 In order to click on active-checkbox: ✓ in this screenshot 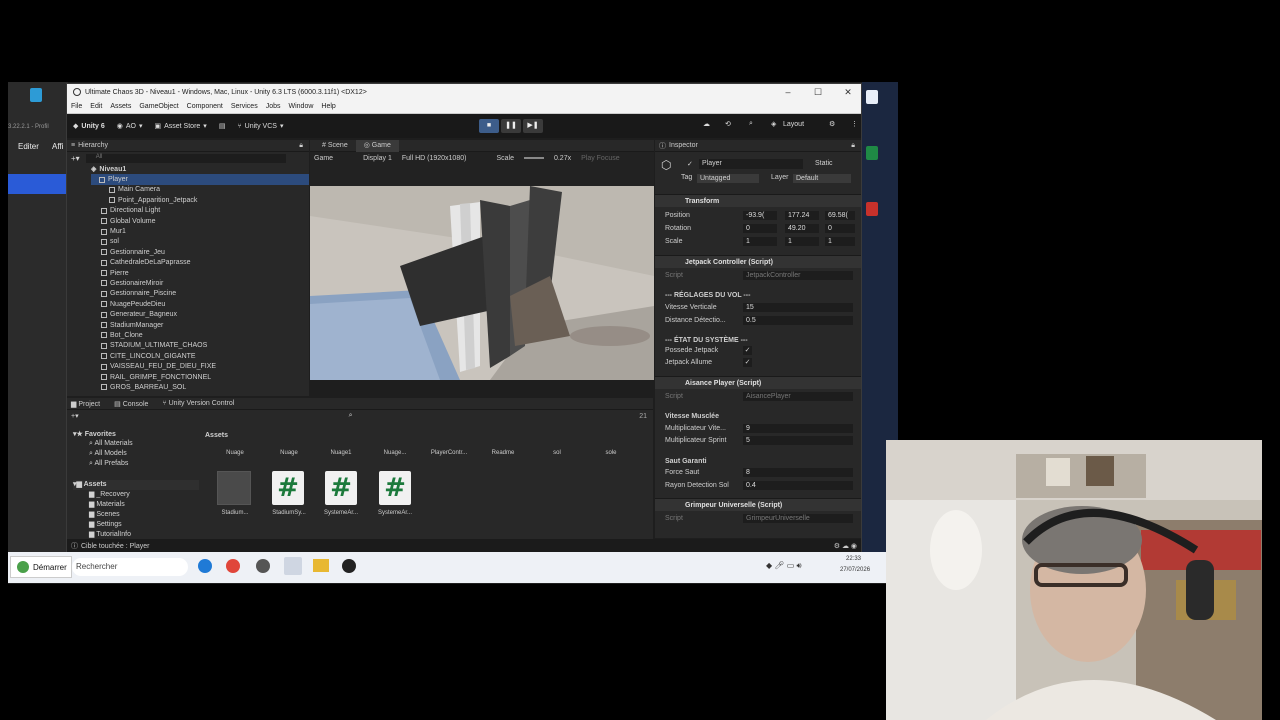, I will do `click(690, 164)`.